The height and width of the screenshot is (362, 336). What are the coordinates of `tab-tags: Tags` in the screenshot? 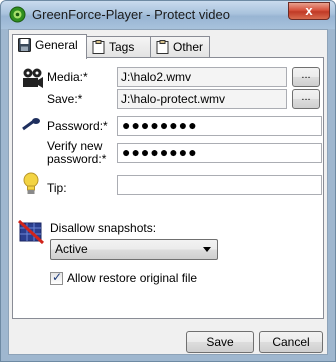 It's located at (118, 47).